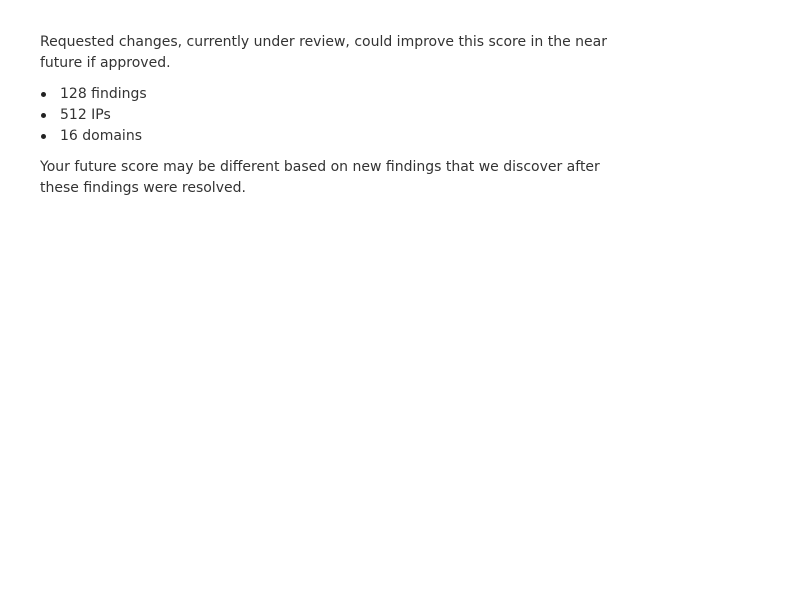  I want to click on list-item: 512 IPs, so click(340, 115).